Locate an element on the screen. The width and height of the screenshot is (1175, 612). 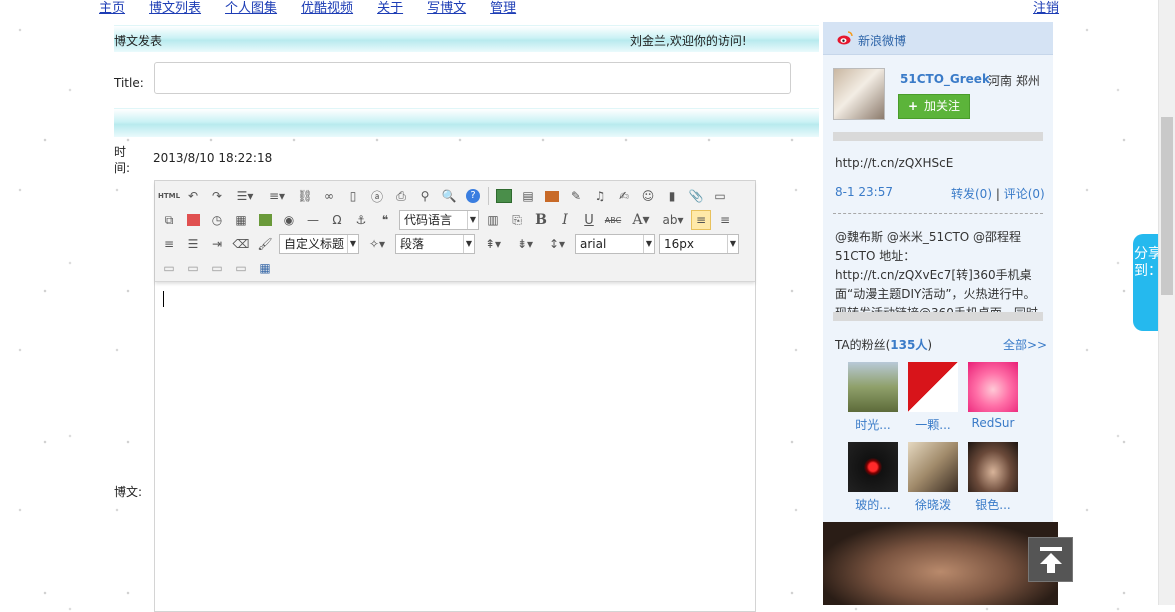
custom-title-select: 自定义标题 ▼ is located at coordinates (319, 244).